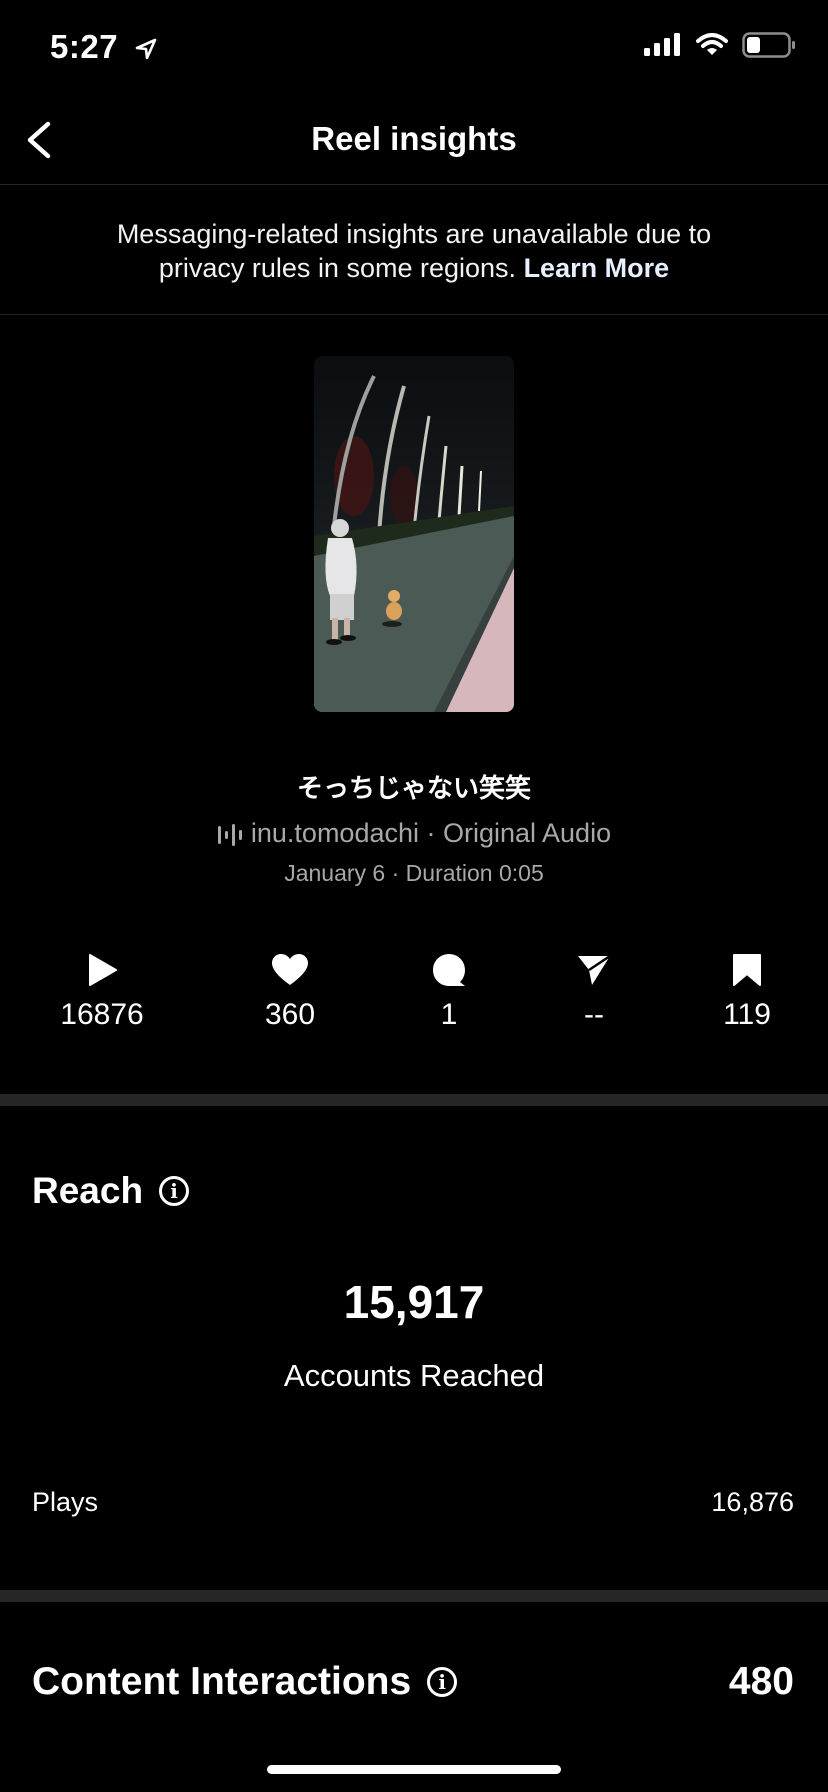 The height and width of the screenshot is (1792, 828). I want to click on saves-count: 119, so click(747, 1014).